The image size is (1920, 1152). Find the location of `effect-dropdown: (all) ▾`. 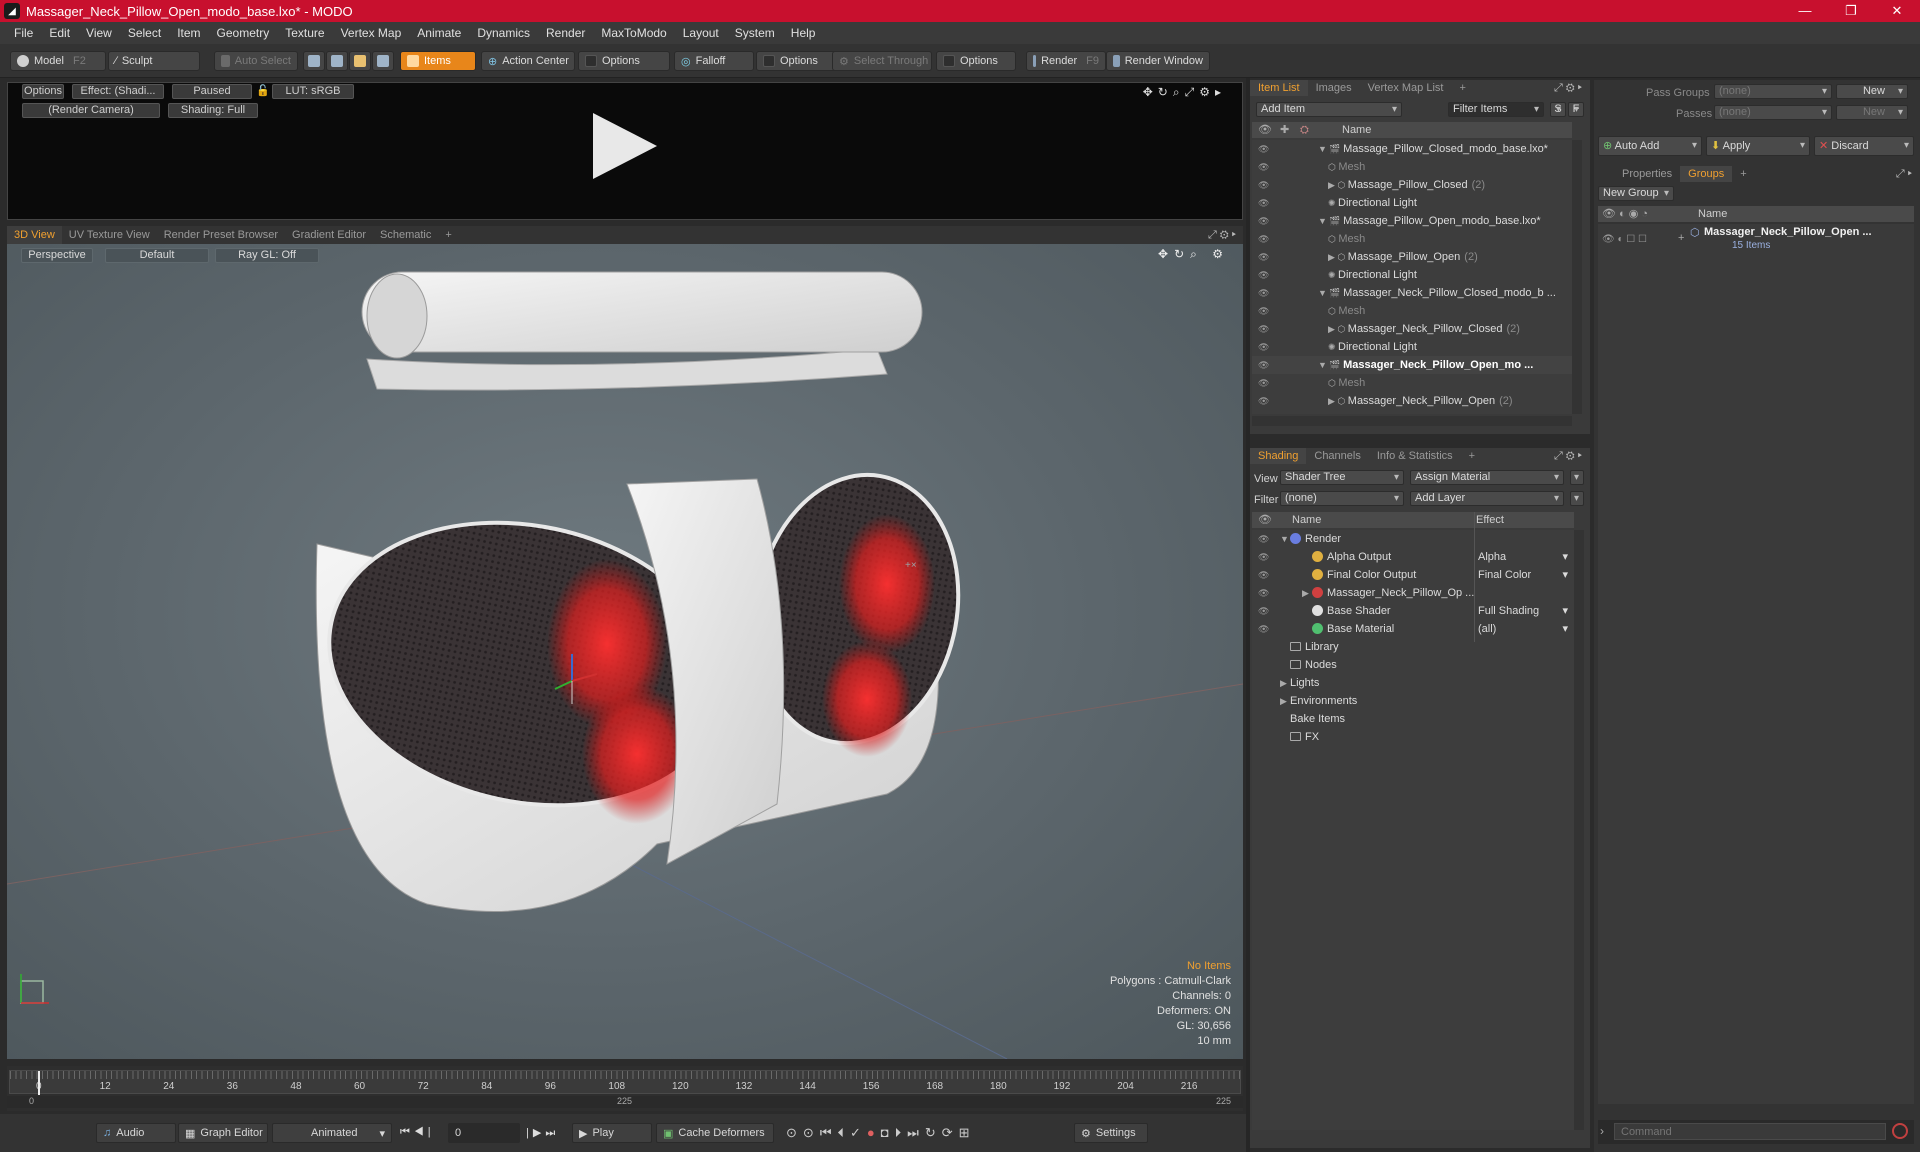

effect-dropdown: (all) ▾ is located at coordinates (1525, 629).